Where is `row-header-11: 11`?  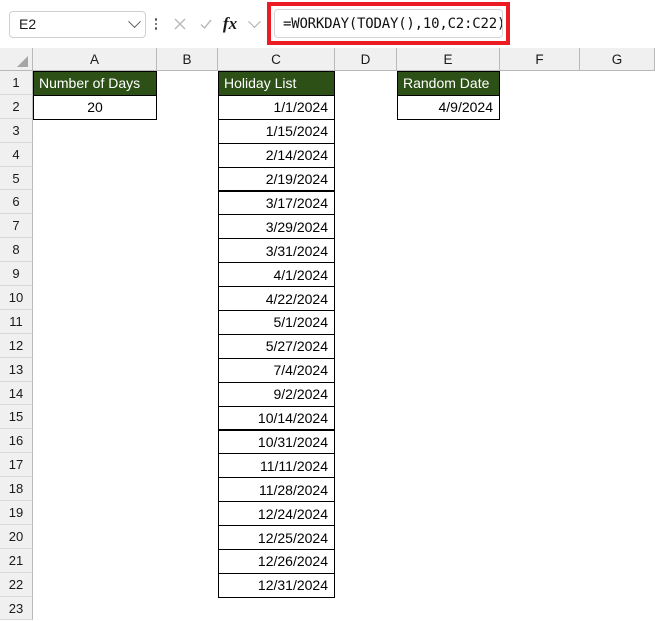 row-header-11: 11 is located at coordinates (16, 321).